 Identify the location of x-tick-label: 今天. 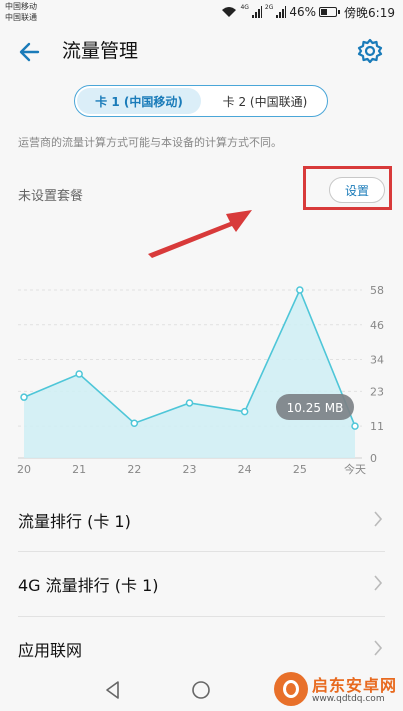
(355, 469).